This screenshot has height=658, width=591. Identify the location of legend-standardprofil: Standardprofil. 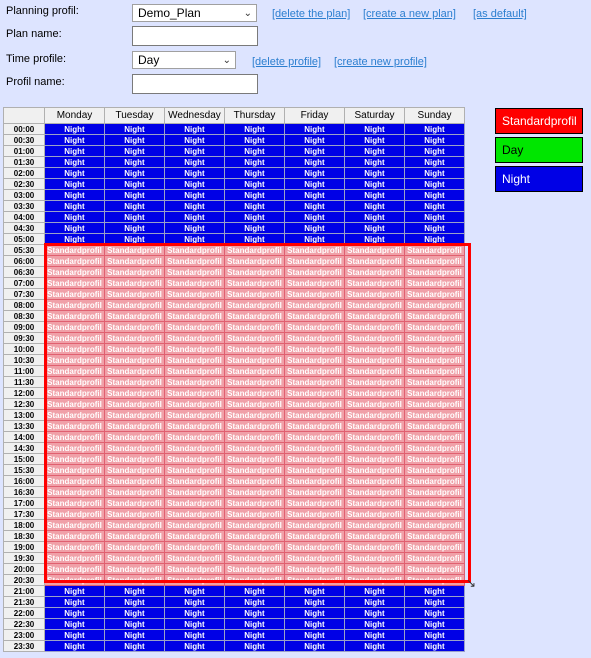
(539, 121).